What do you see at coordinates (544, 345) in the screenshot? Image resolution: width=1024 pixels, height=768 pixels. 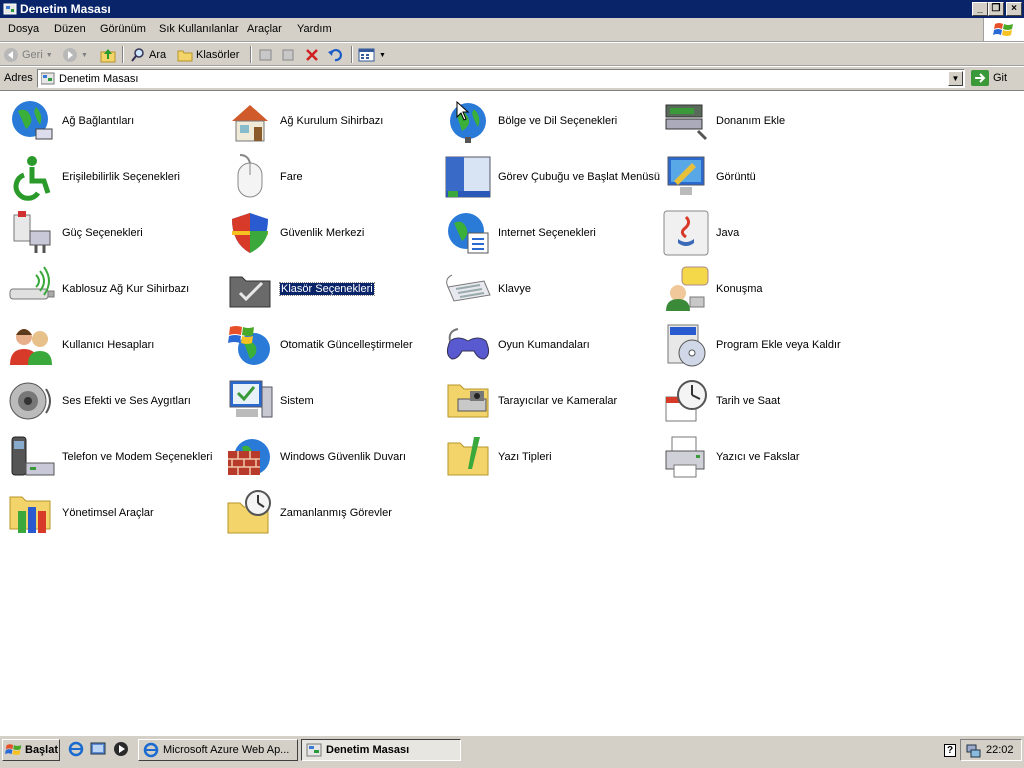 I see `item-label: Oyun Kumandaları` at bounding box center [544, 345].